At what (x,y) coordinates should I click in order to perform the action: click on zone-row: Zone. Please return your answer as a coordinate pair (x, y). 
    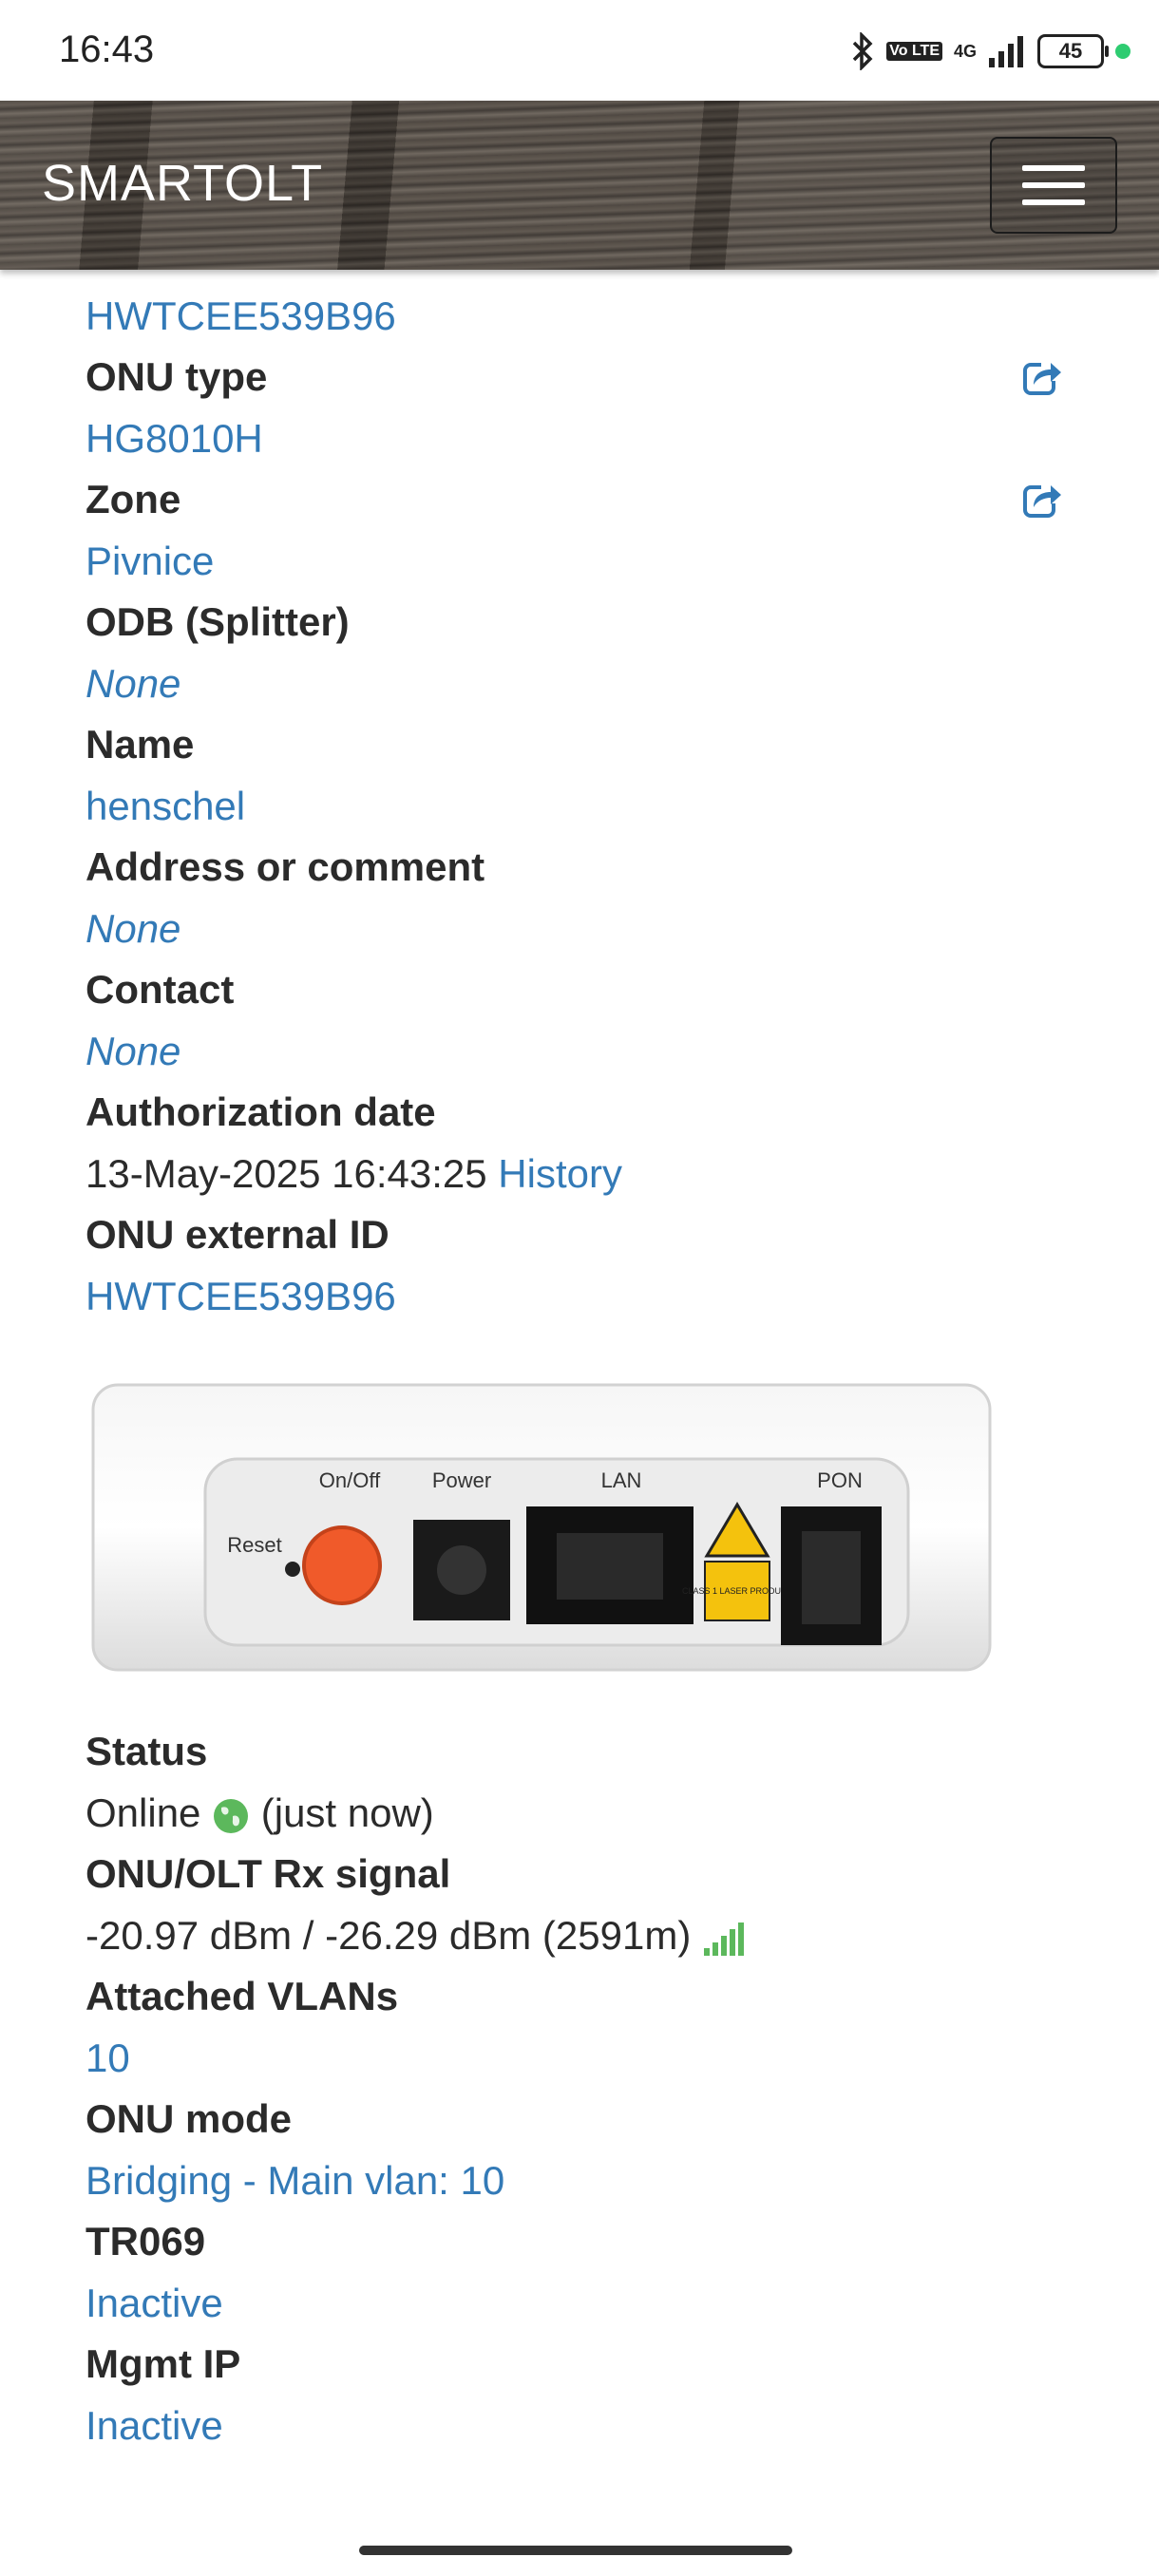
    Looking at the image, I should click on (580, 499).